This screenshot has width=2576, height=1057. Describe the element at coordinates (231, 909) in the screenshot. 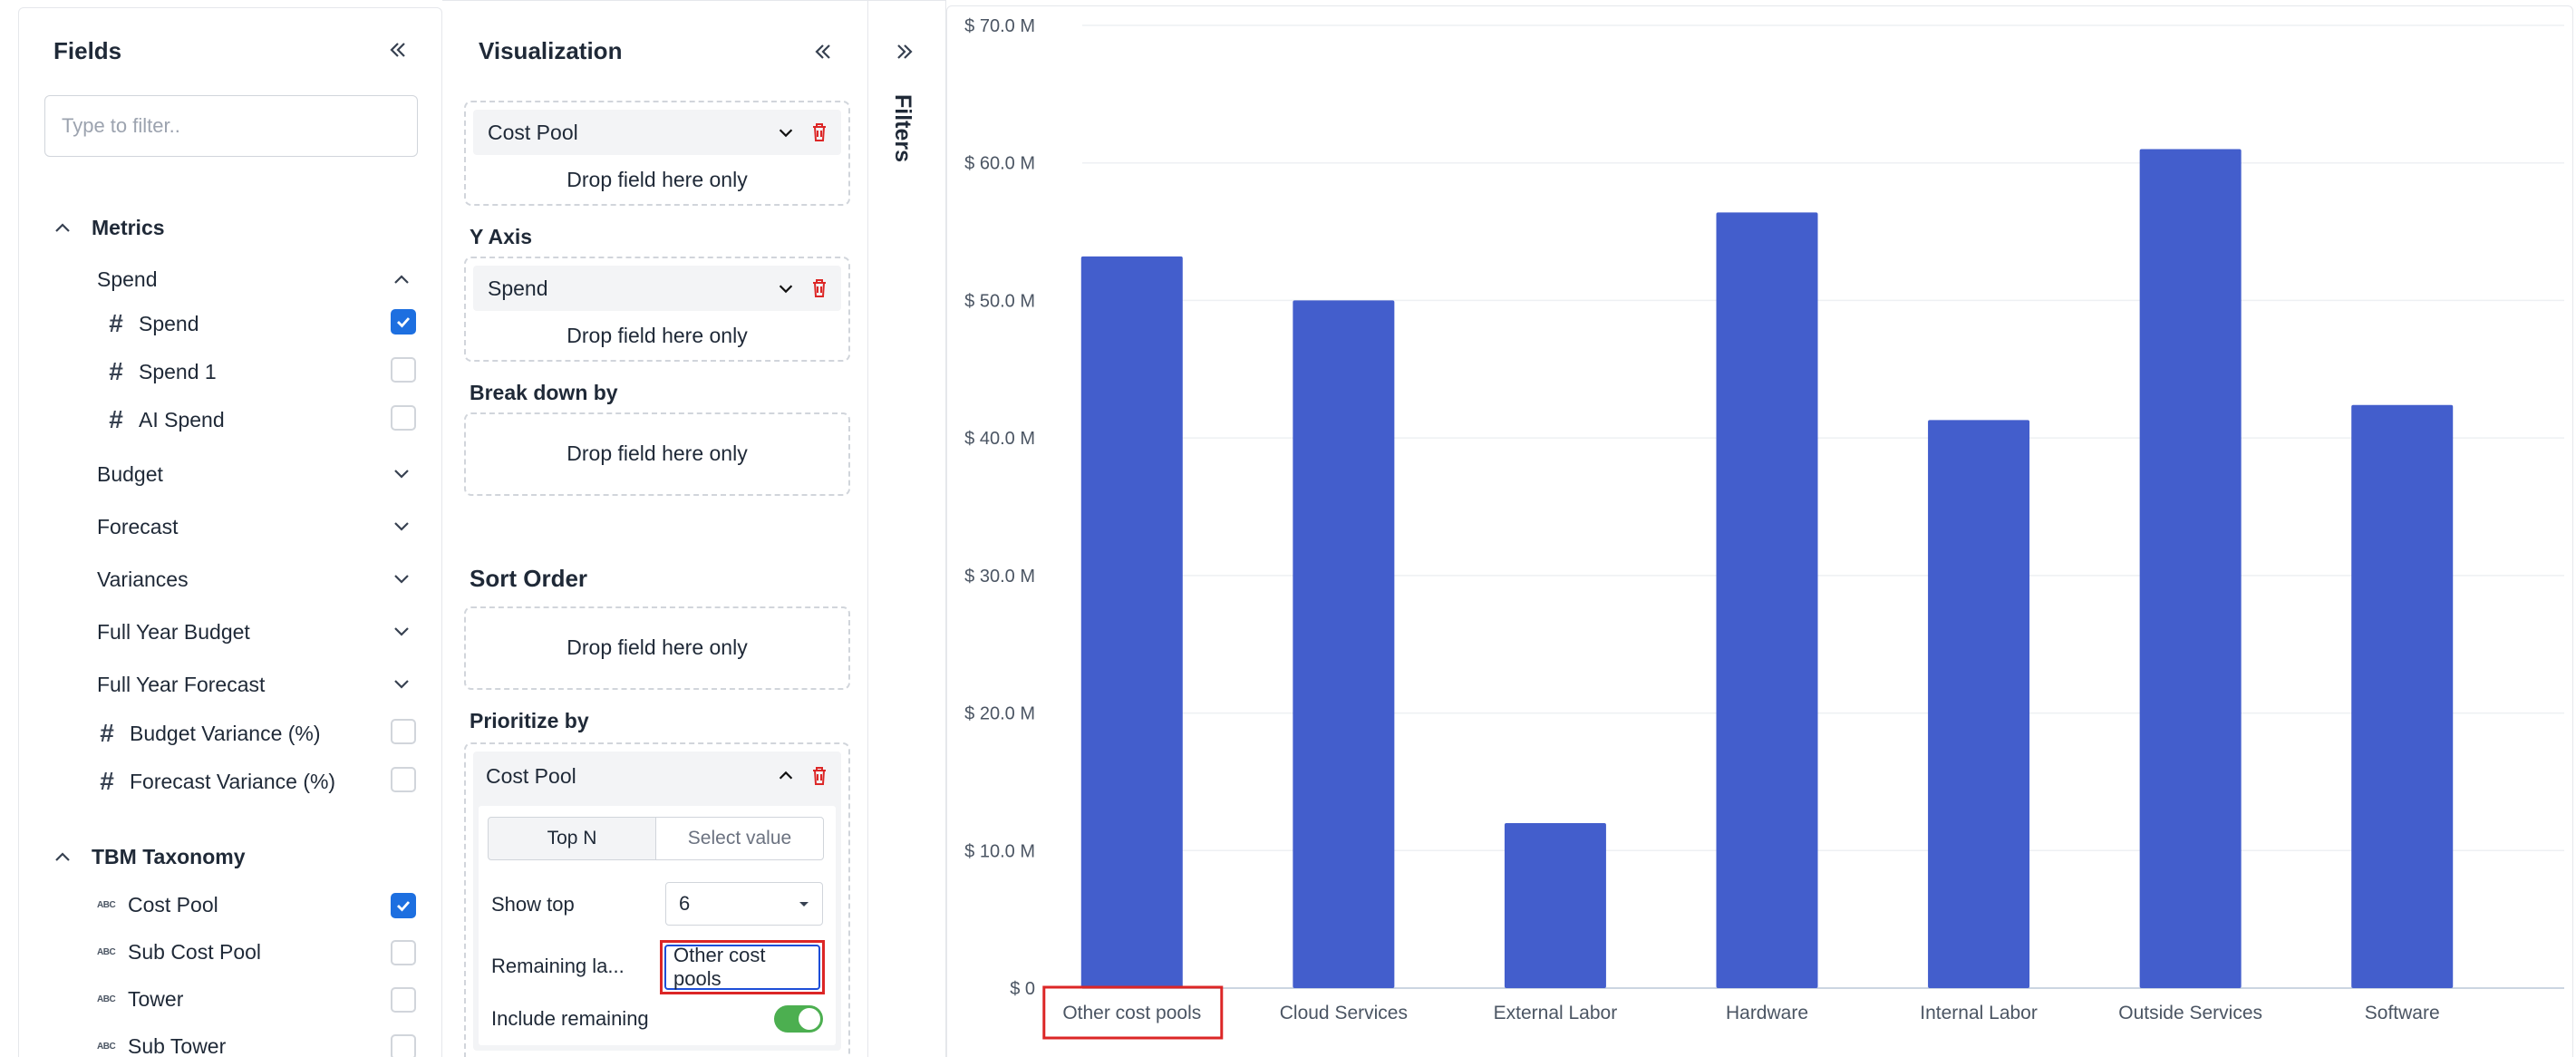

I see `taxonomy-item-row: ABC Cost Pool` at that location.